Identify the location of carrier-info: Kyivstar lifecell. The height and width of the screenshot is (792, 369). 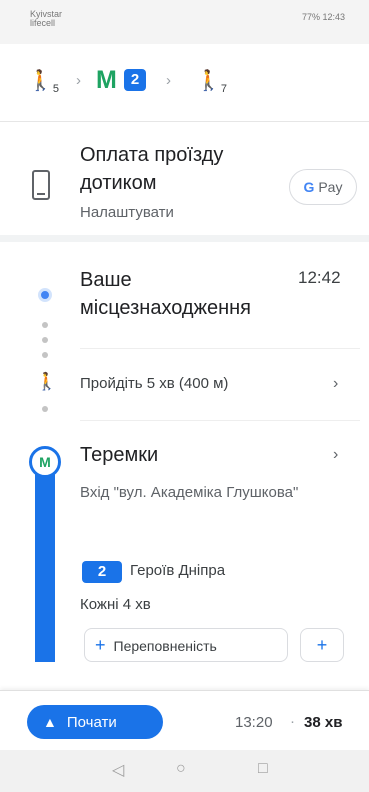
(46, 19).